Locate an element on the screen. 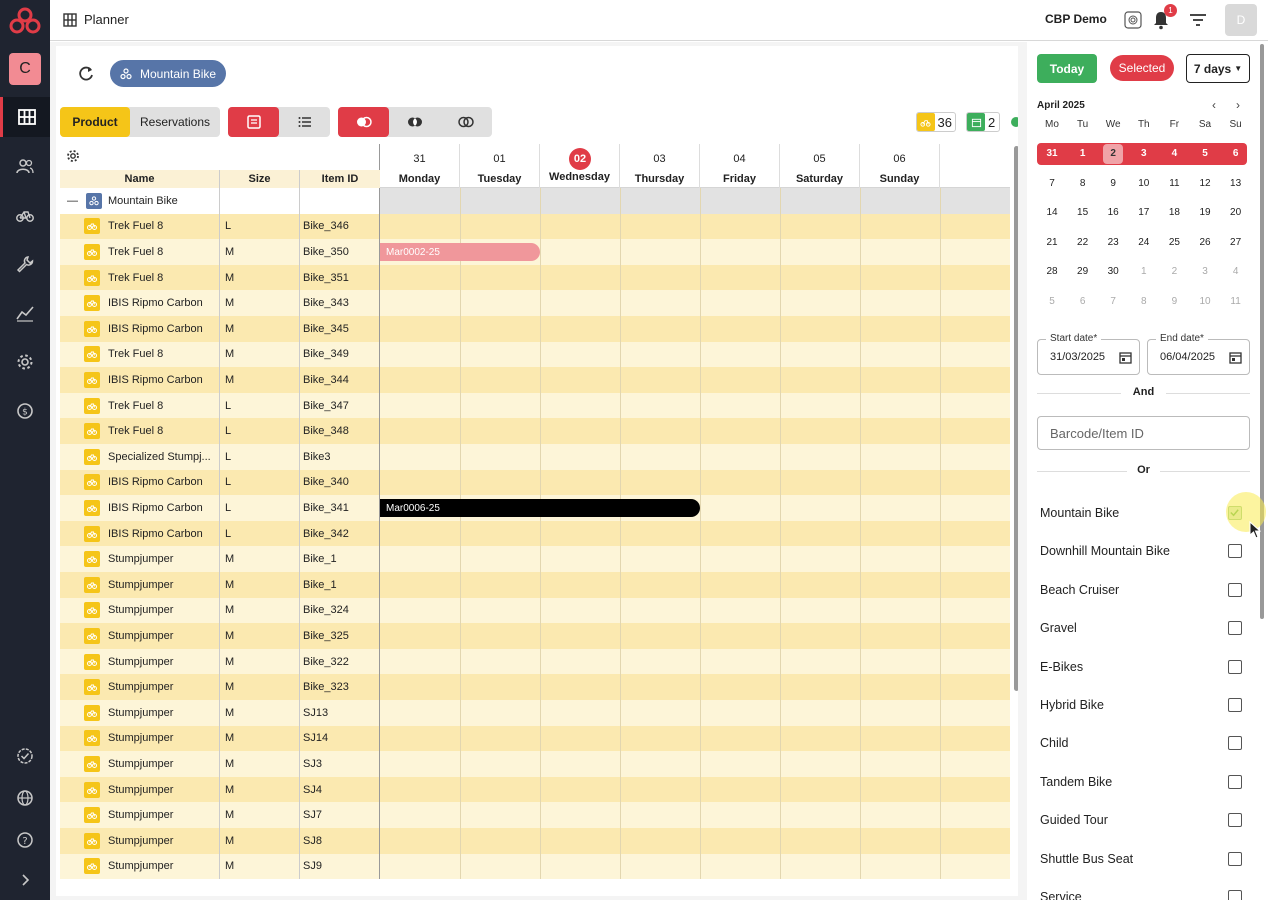  list-view-button is located at coordinates (304, 122).